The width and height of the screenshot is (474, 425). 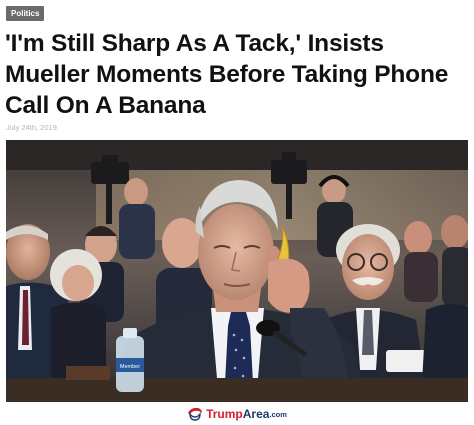 I want to click on headline-line-3: Call On A Banana, so click(x=105, y=105).